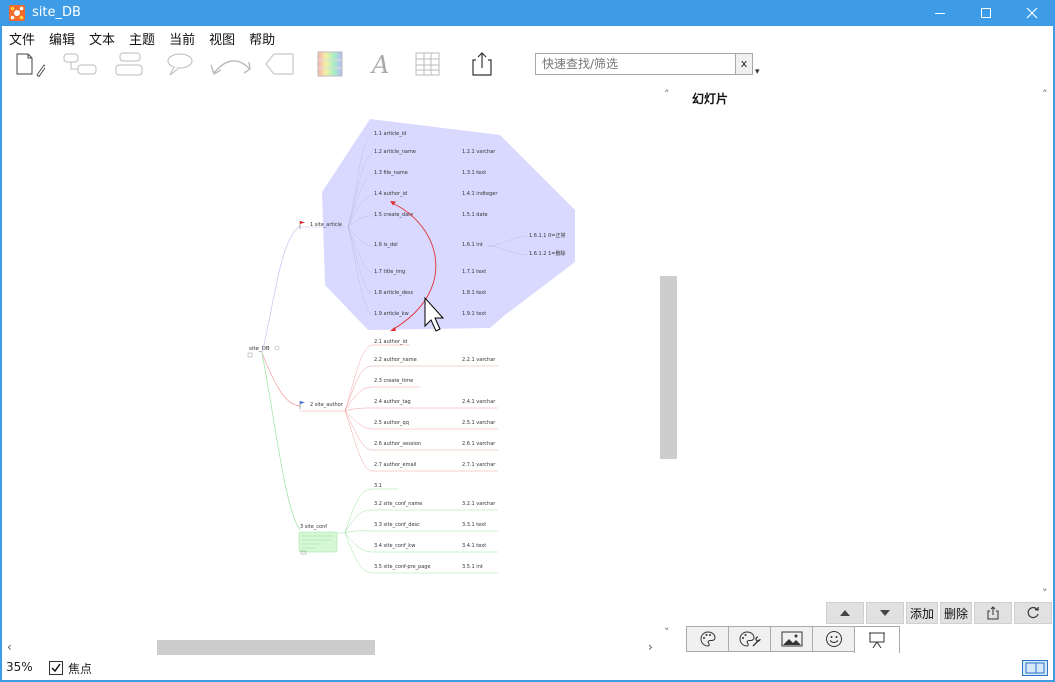 This screenshot has width=1055, height=682. Describe the element at coordinates (393, 215) in the screenshot. I see `field-node: 1.5 create_date` at that location.